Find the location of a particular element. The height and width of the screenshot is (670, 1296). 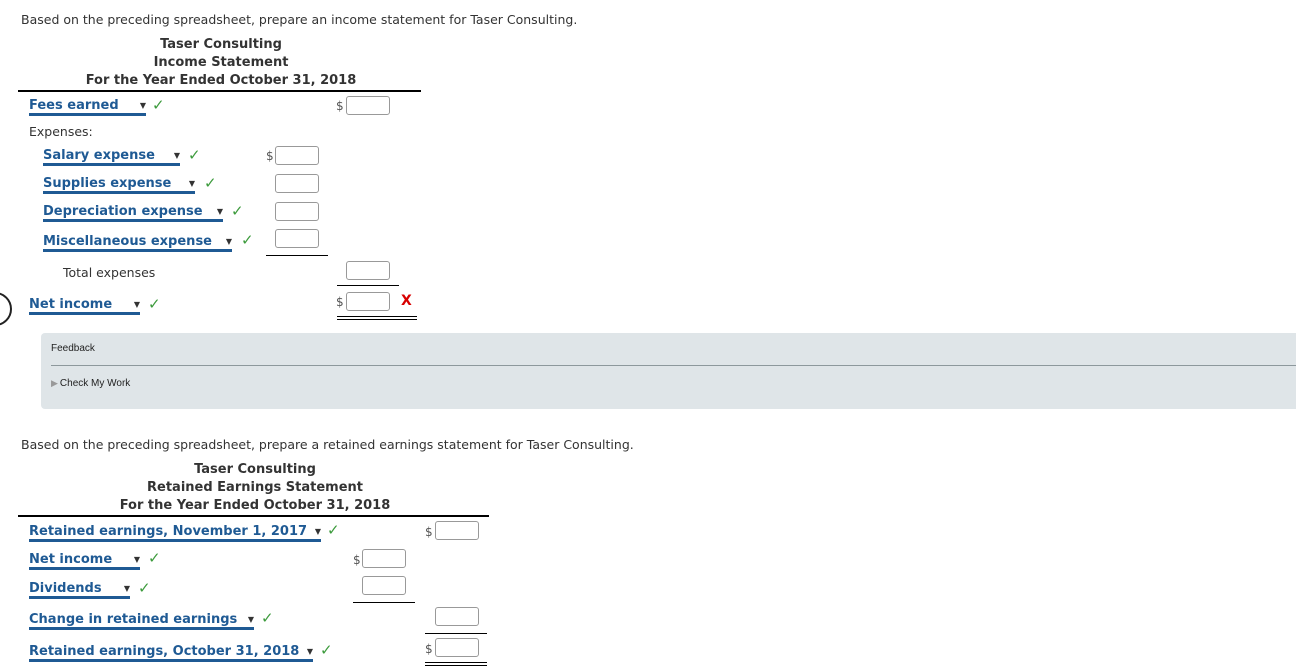

supplies-expense-input is located at coordinates (297, 183).